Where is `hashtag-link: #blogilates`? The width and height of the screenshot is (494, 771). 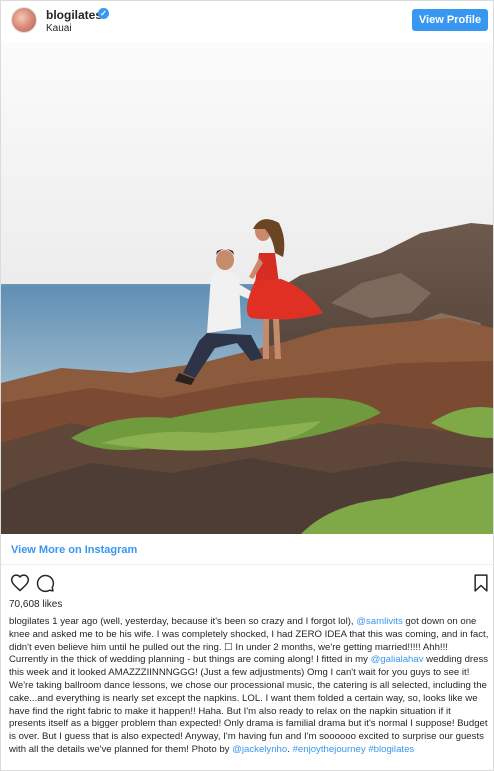 hashtag-link: #blogilates is located at coordinates (391, 749).